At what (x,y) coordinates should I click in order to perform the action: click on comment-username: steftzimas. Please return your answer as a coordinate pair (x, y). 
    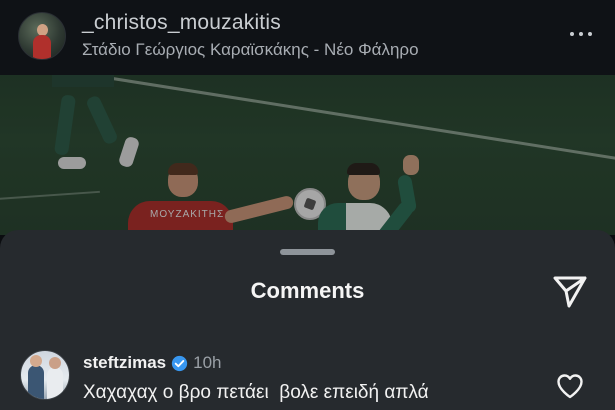
    Looking at the image, I should click on (124, 363).